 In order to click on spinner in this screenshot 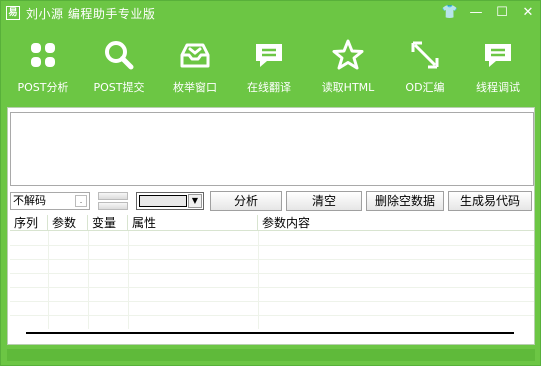, I will do `click(113, 201)`.